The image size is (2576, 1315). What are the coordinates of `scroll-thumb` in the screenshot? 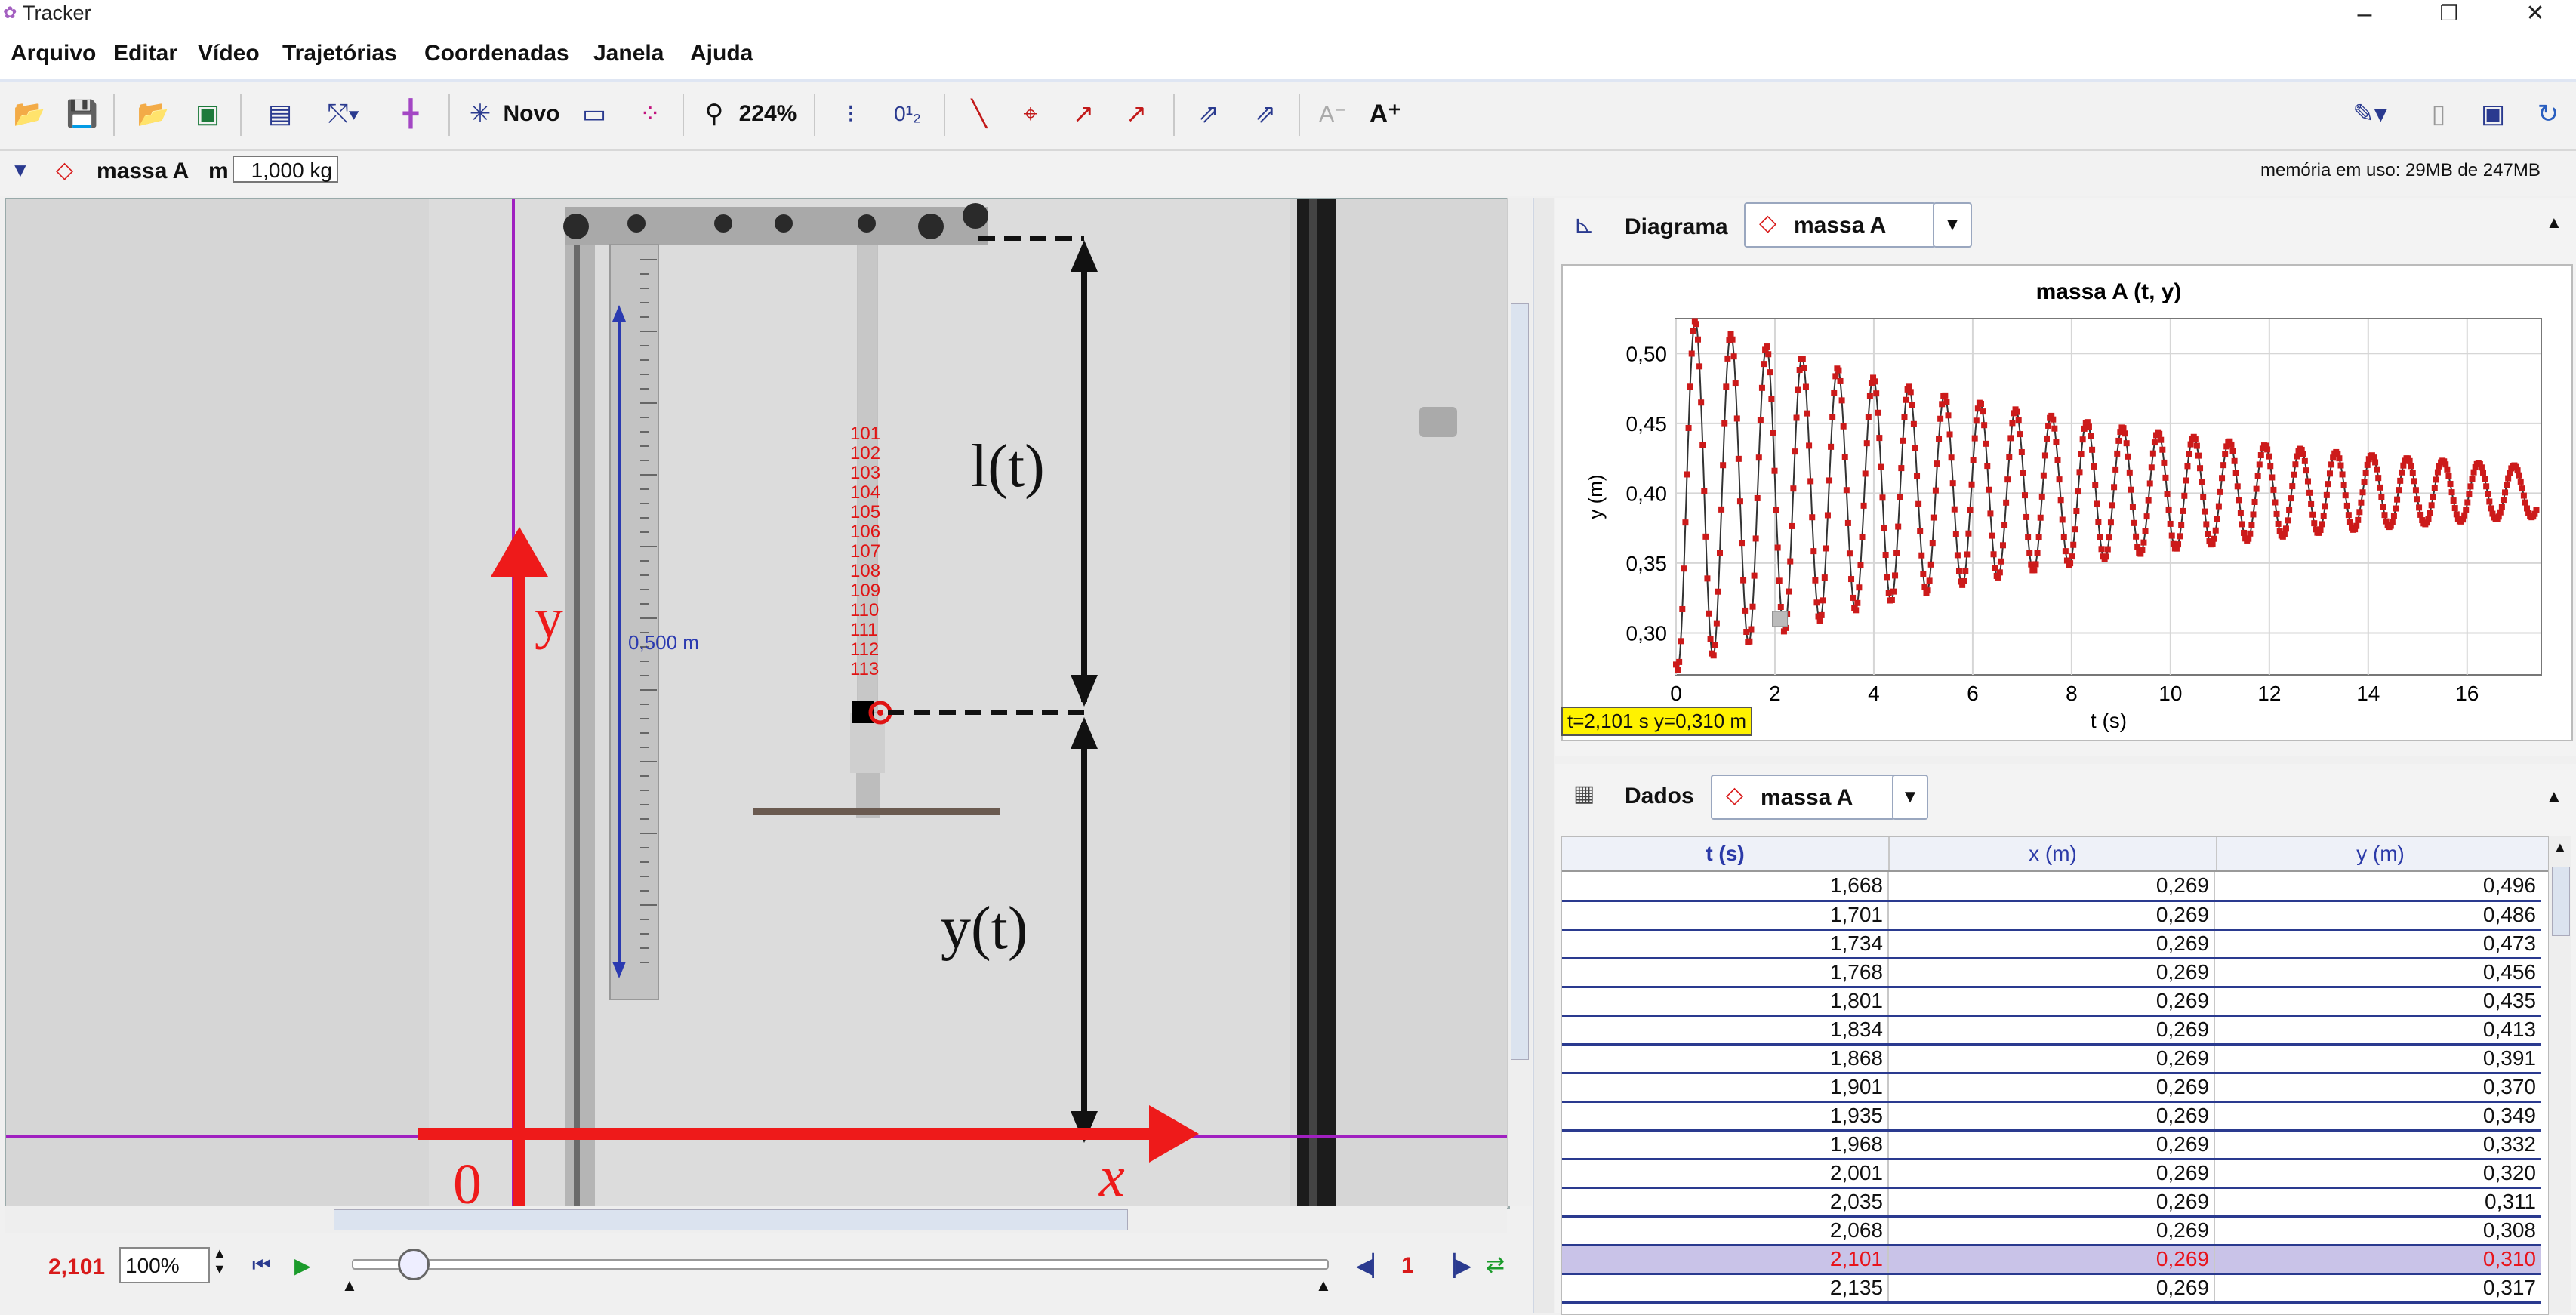 It's located at (731, 1220).